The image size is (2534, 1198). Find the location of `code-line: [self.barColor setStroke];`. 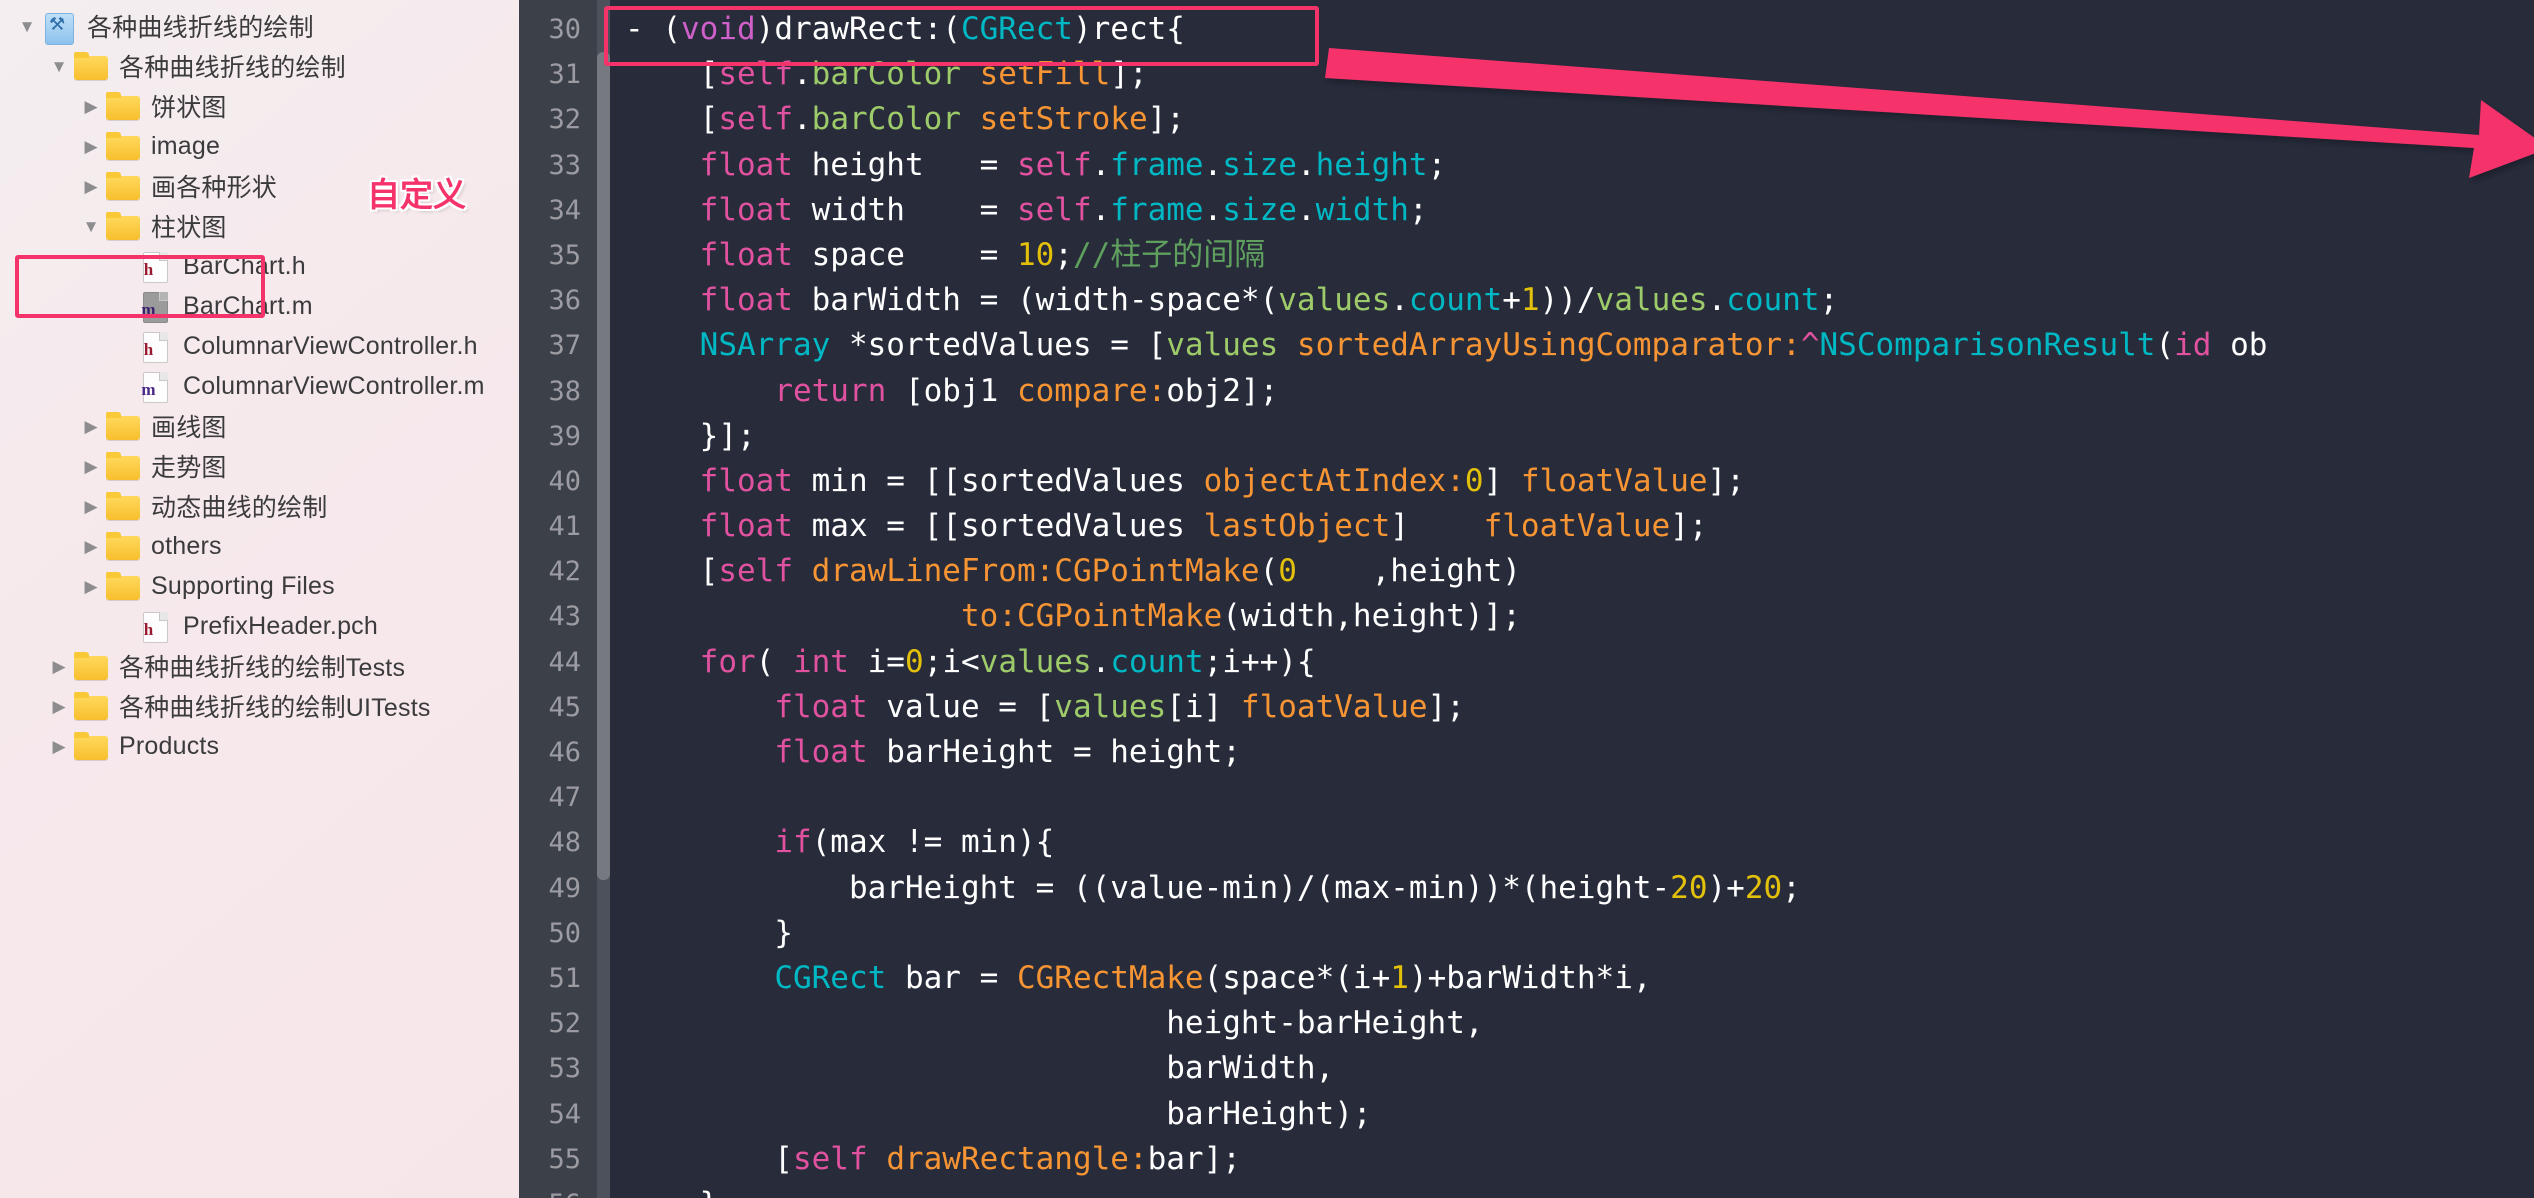

code-line: [self.barColor setStroke]; is located at coordinates (1579, 119).